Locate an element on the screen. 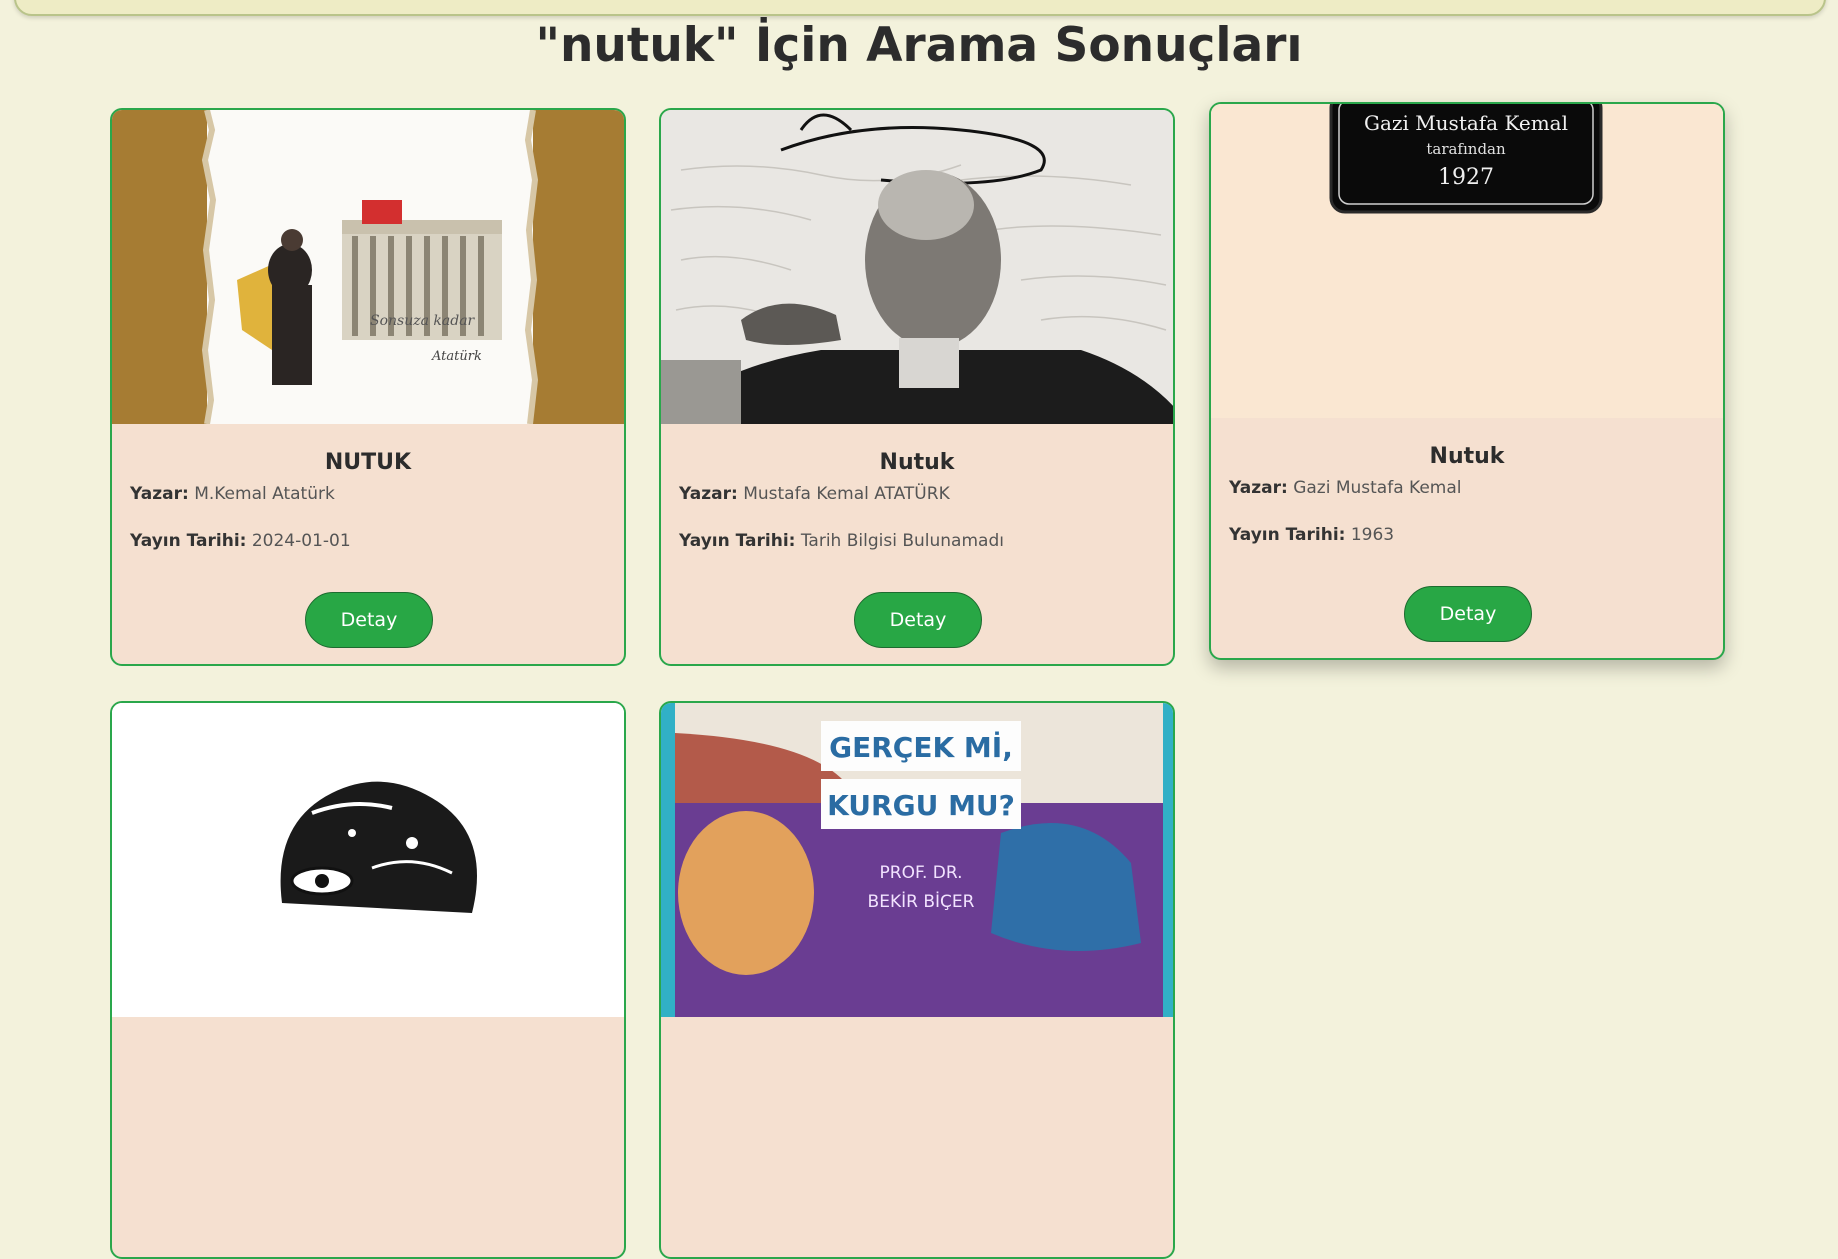  svg-text: Gazi Mustafa Kemal is located at coordinates (1466, 123).